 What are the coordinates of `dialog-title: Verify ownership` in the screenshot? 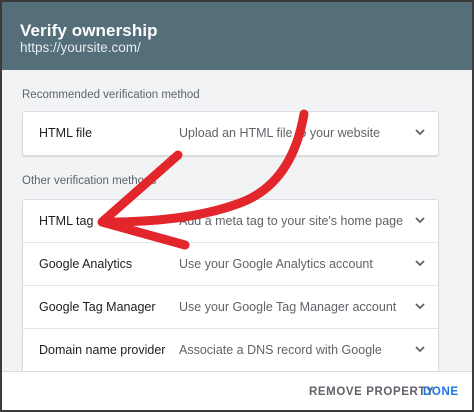 It's located at (89, 30).